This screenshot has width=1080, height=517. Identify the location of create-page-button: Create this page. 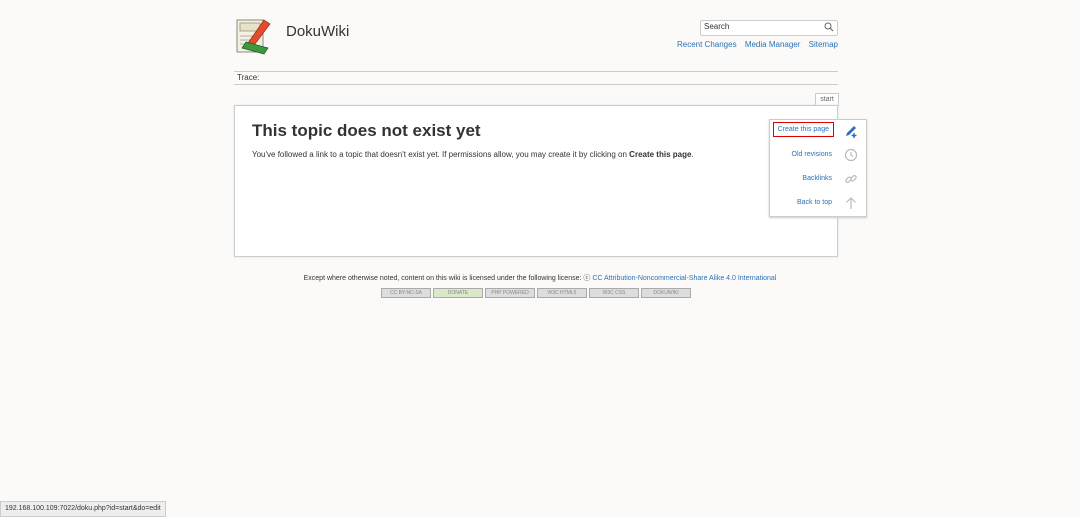
(818, 131).